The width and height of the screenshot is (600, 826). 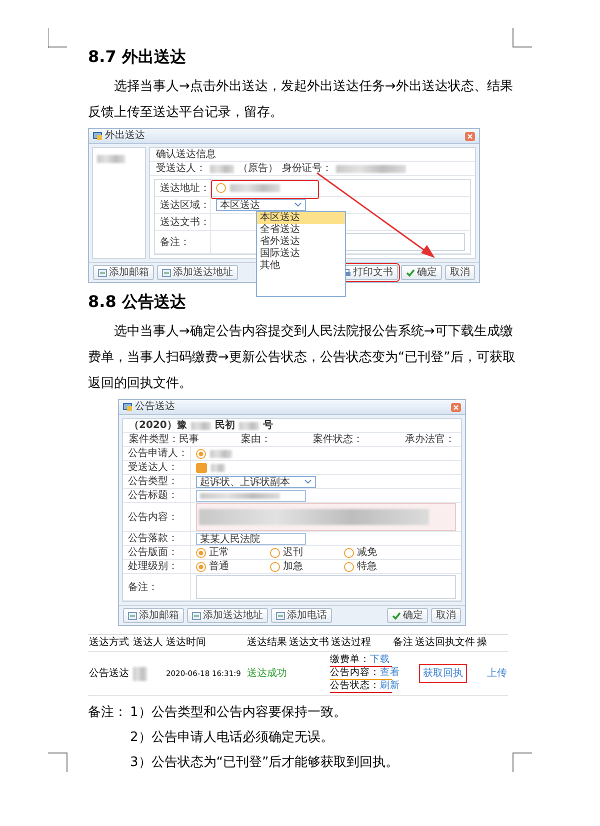 I want to click on dropdown-option: 本区送达, so click(x=301, y=218).